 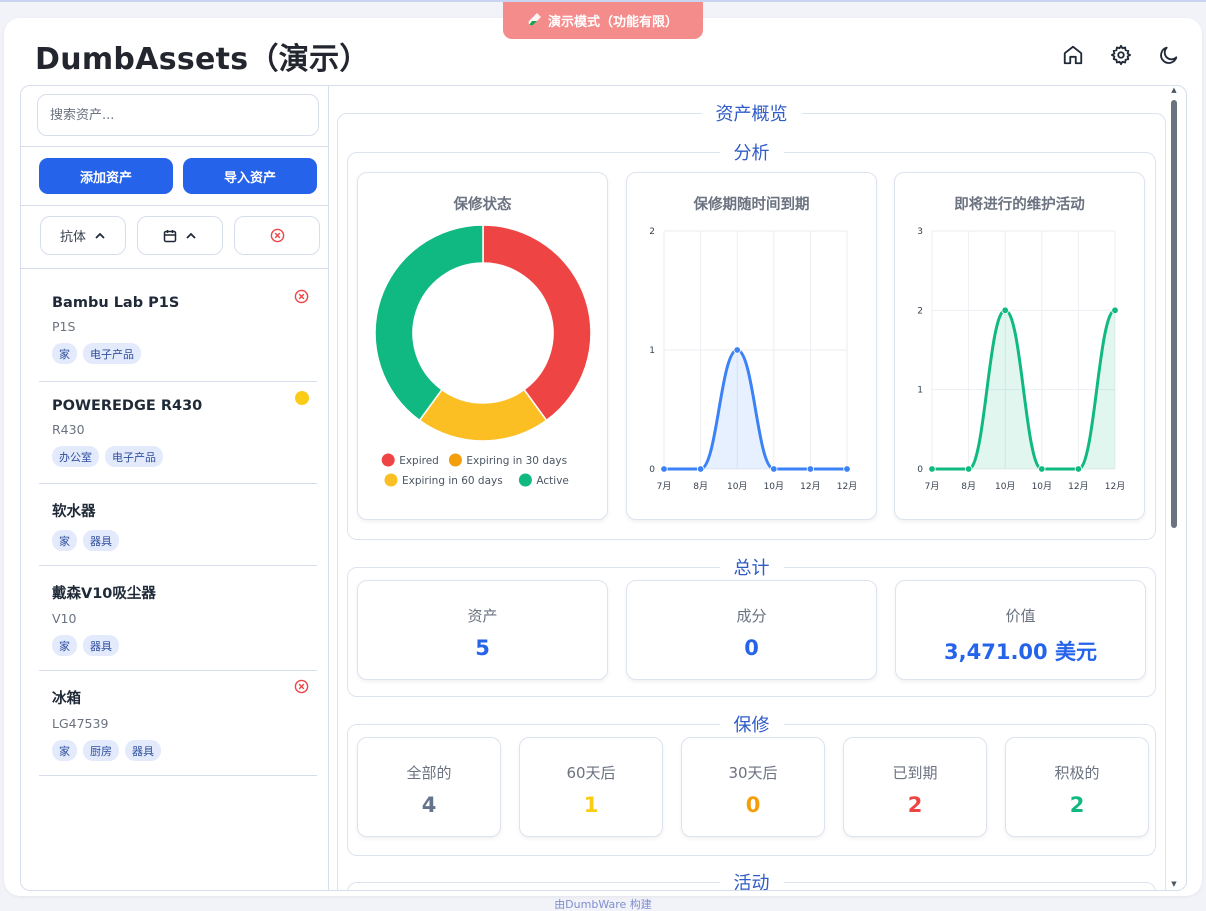 What do you see at coordinates (753, 787) in the screenshot?
I see `warranty-stat-card: 30天后 0` at bounding box center [753, 787].